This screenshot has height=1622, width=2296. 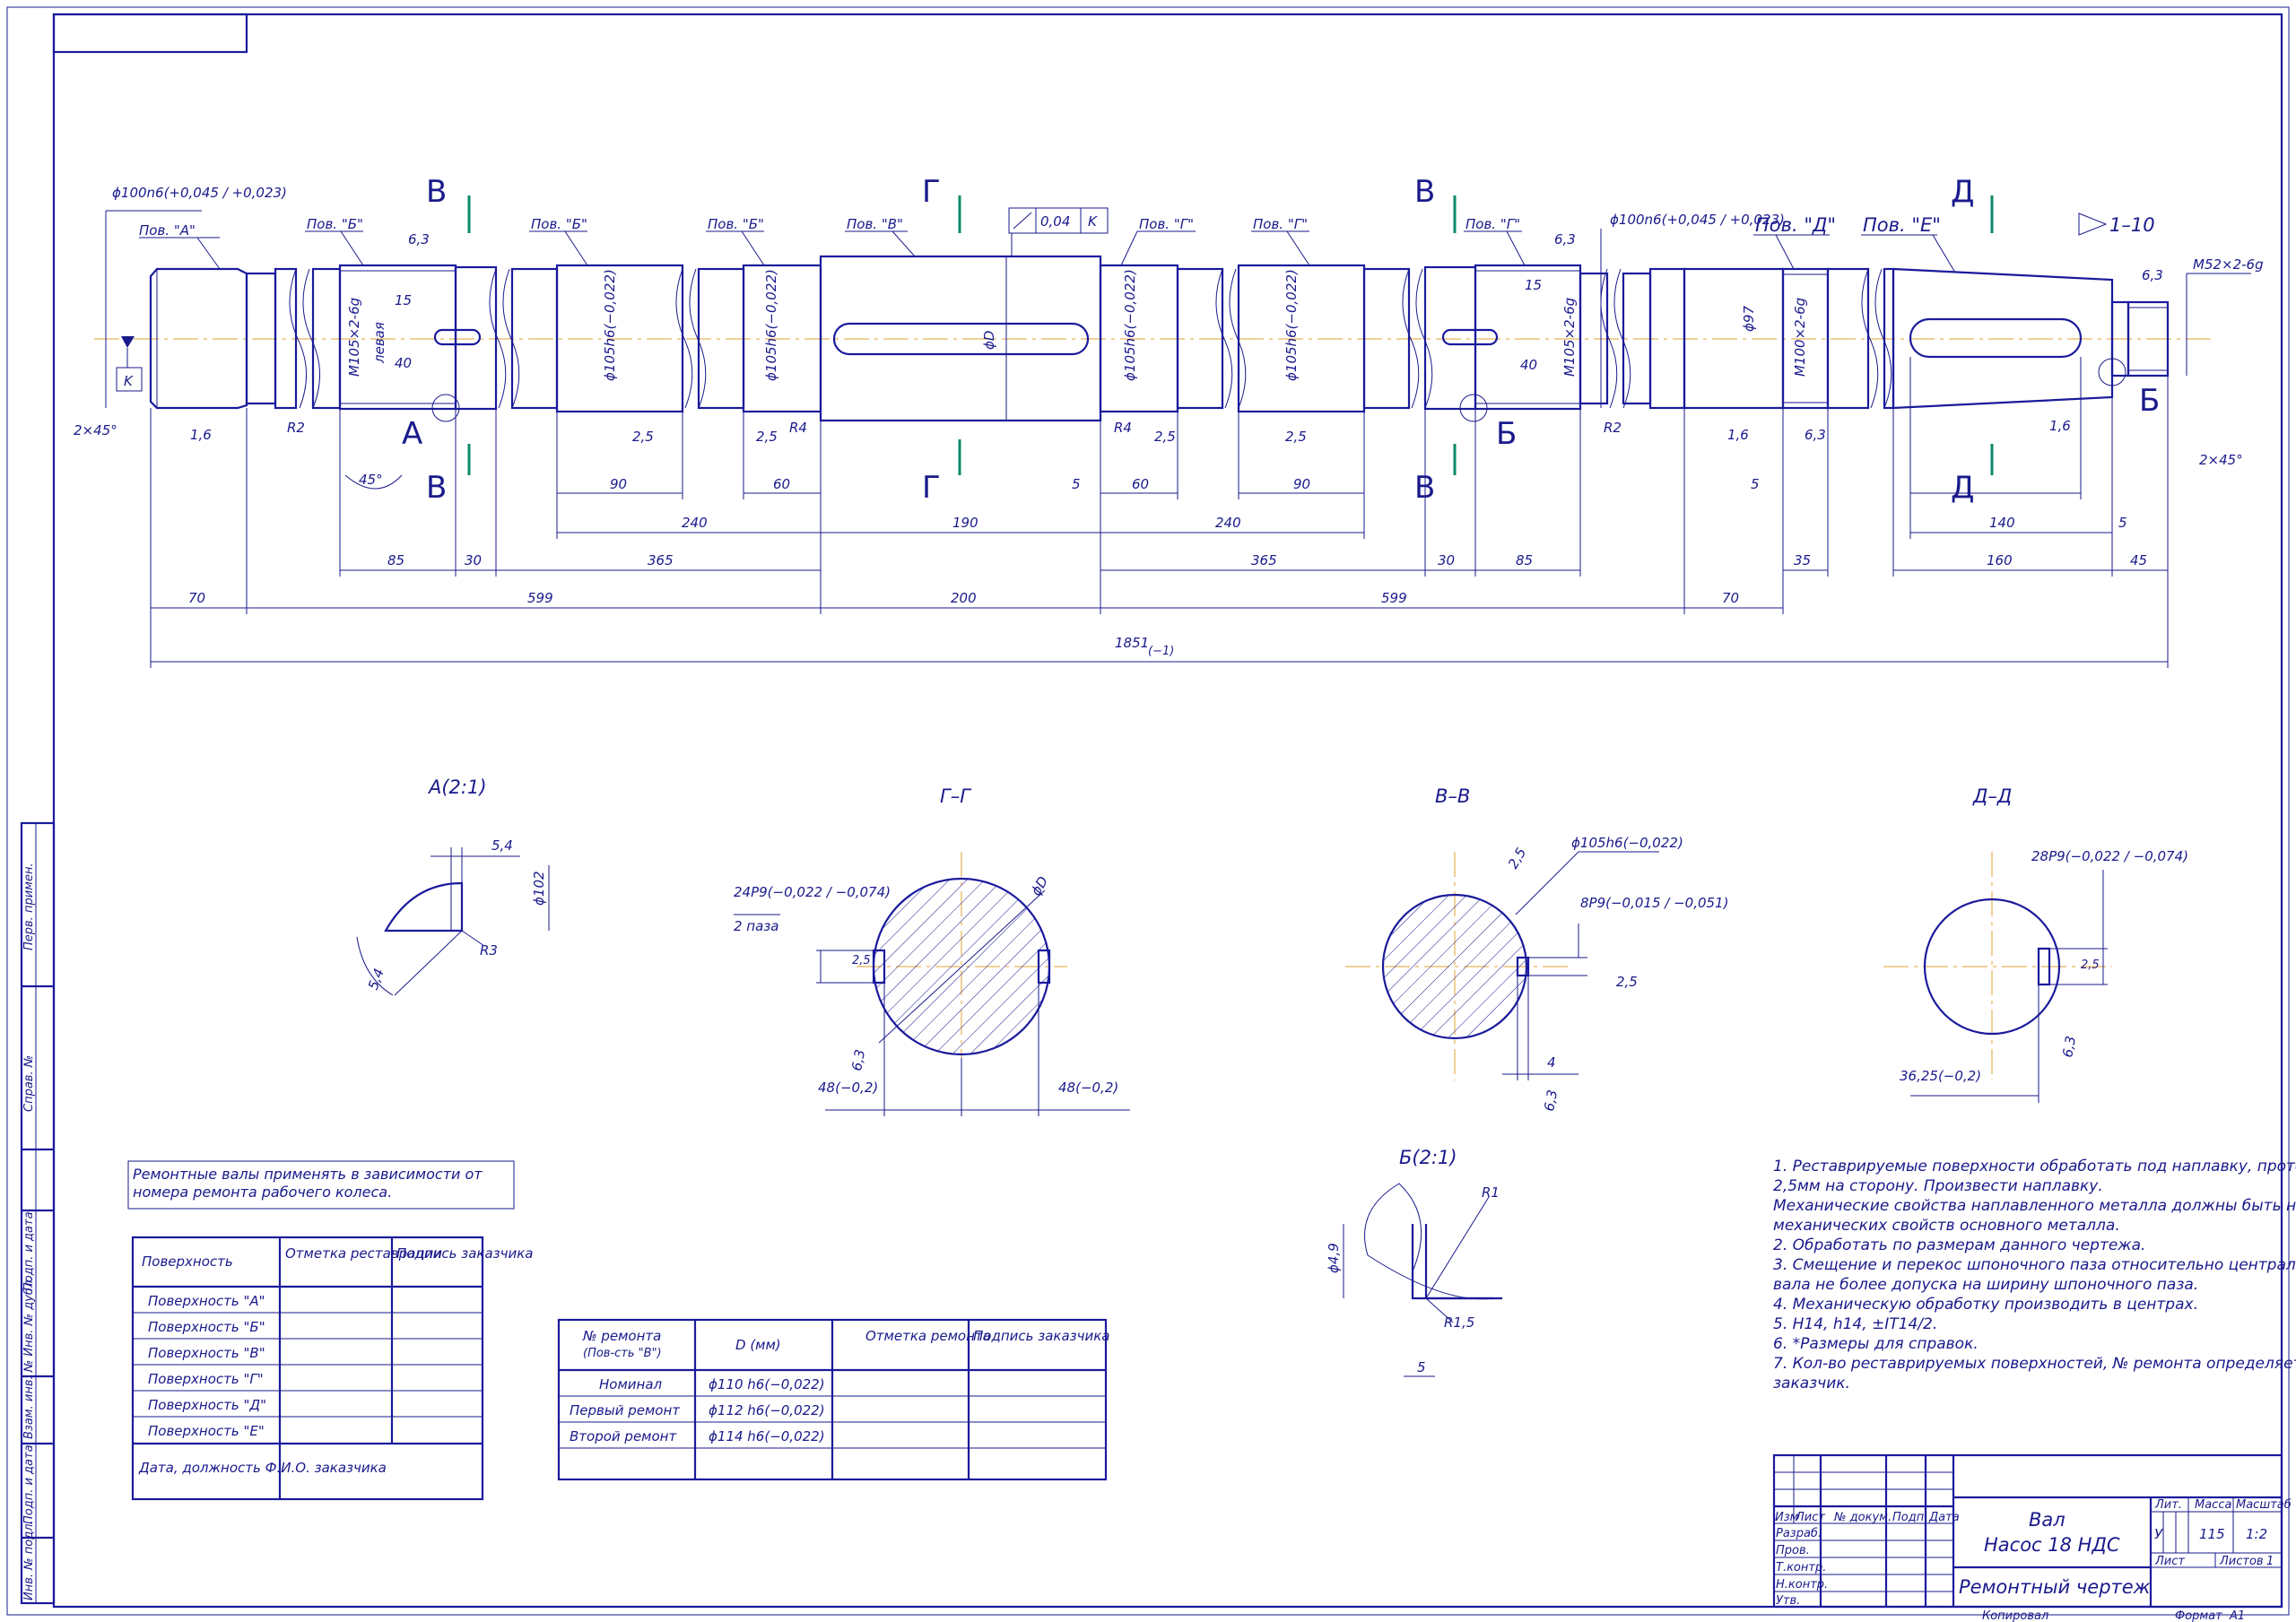 I want to click on dim-45: 45, so click(x=2138, y=560).